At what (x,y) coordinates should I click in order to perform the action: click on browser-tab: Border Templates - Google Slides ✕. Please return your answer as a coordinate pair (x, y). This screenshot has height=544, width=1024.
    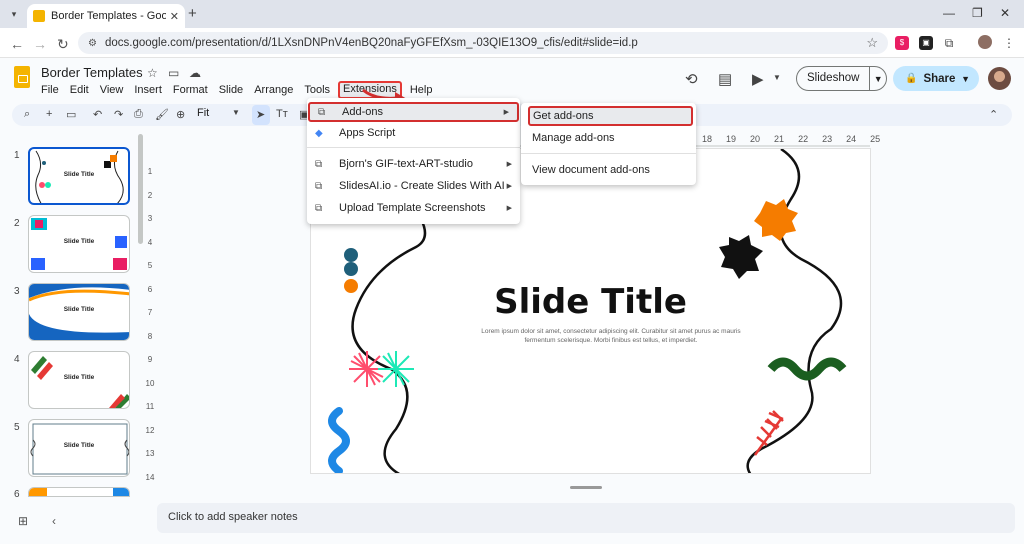
    Looking at the image, I should click on (106, 16).